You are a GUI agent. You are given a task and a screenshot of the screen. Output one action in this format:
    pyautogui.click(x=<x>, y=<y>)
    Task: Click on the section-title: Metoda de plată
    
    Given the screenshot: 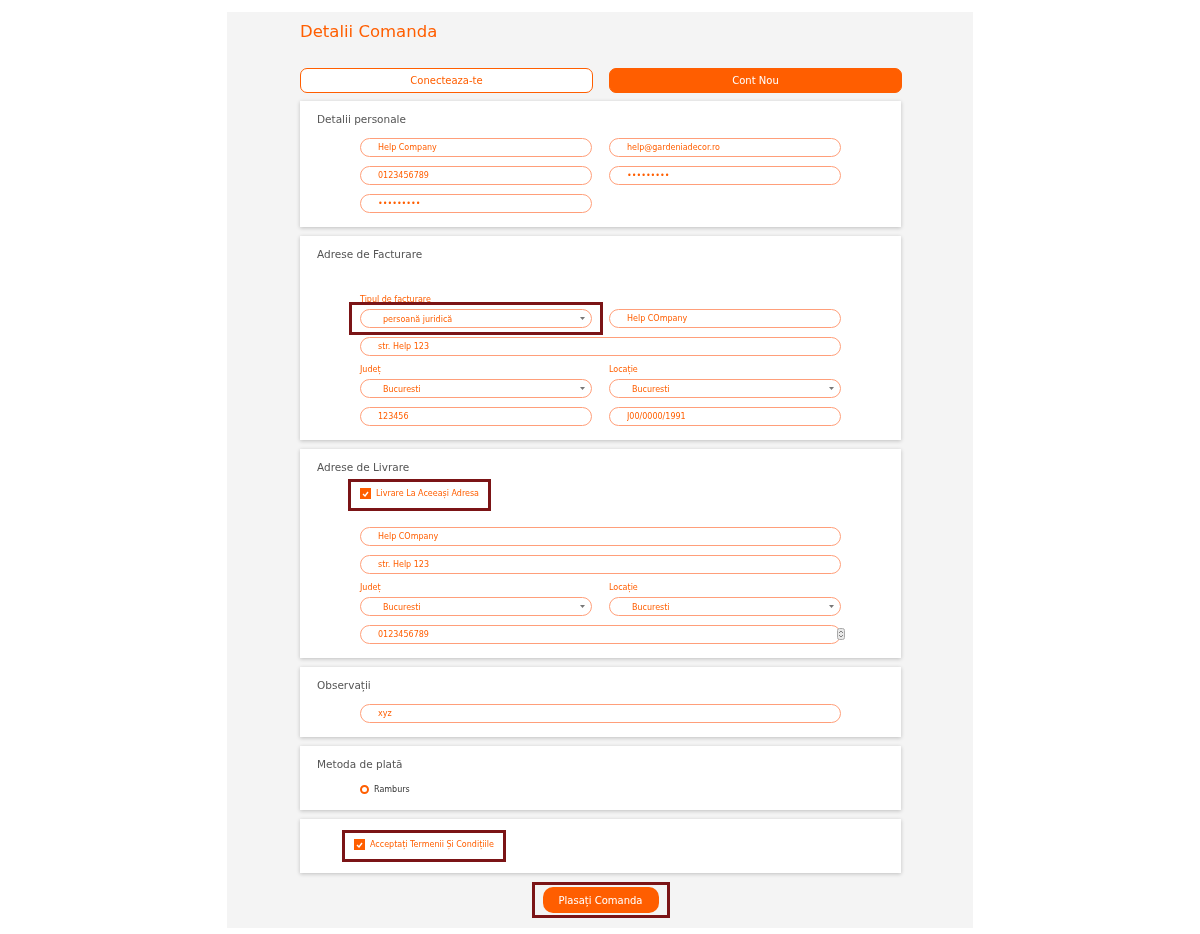 What is the action you would take?
    pyautogui.click(x=360, y=764)
    